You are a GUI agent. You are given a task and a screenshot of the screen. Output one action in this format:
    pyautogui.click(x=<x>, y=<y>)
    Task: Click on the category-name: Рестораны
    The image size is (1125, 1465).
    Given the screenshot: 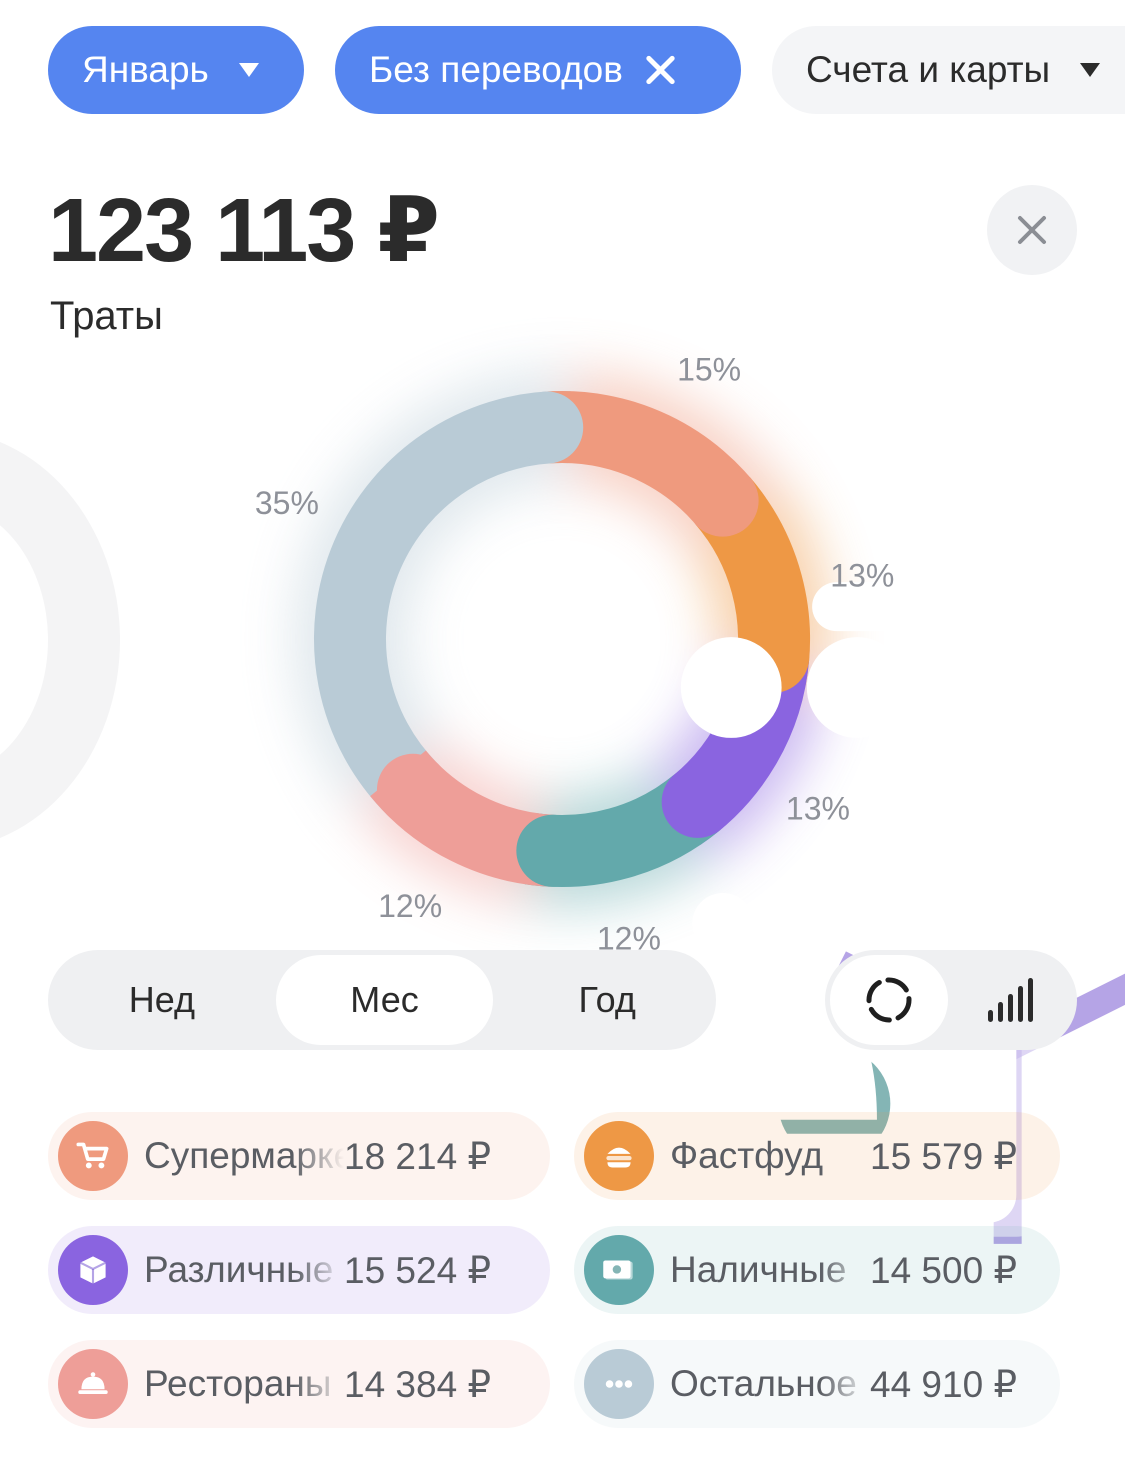 What is the action you would take?
    pyautogui.click(x=238, y=1383)
    